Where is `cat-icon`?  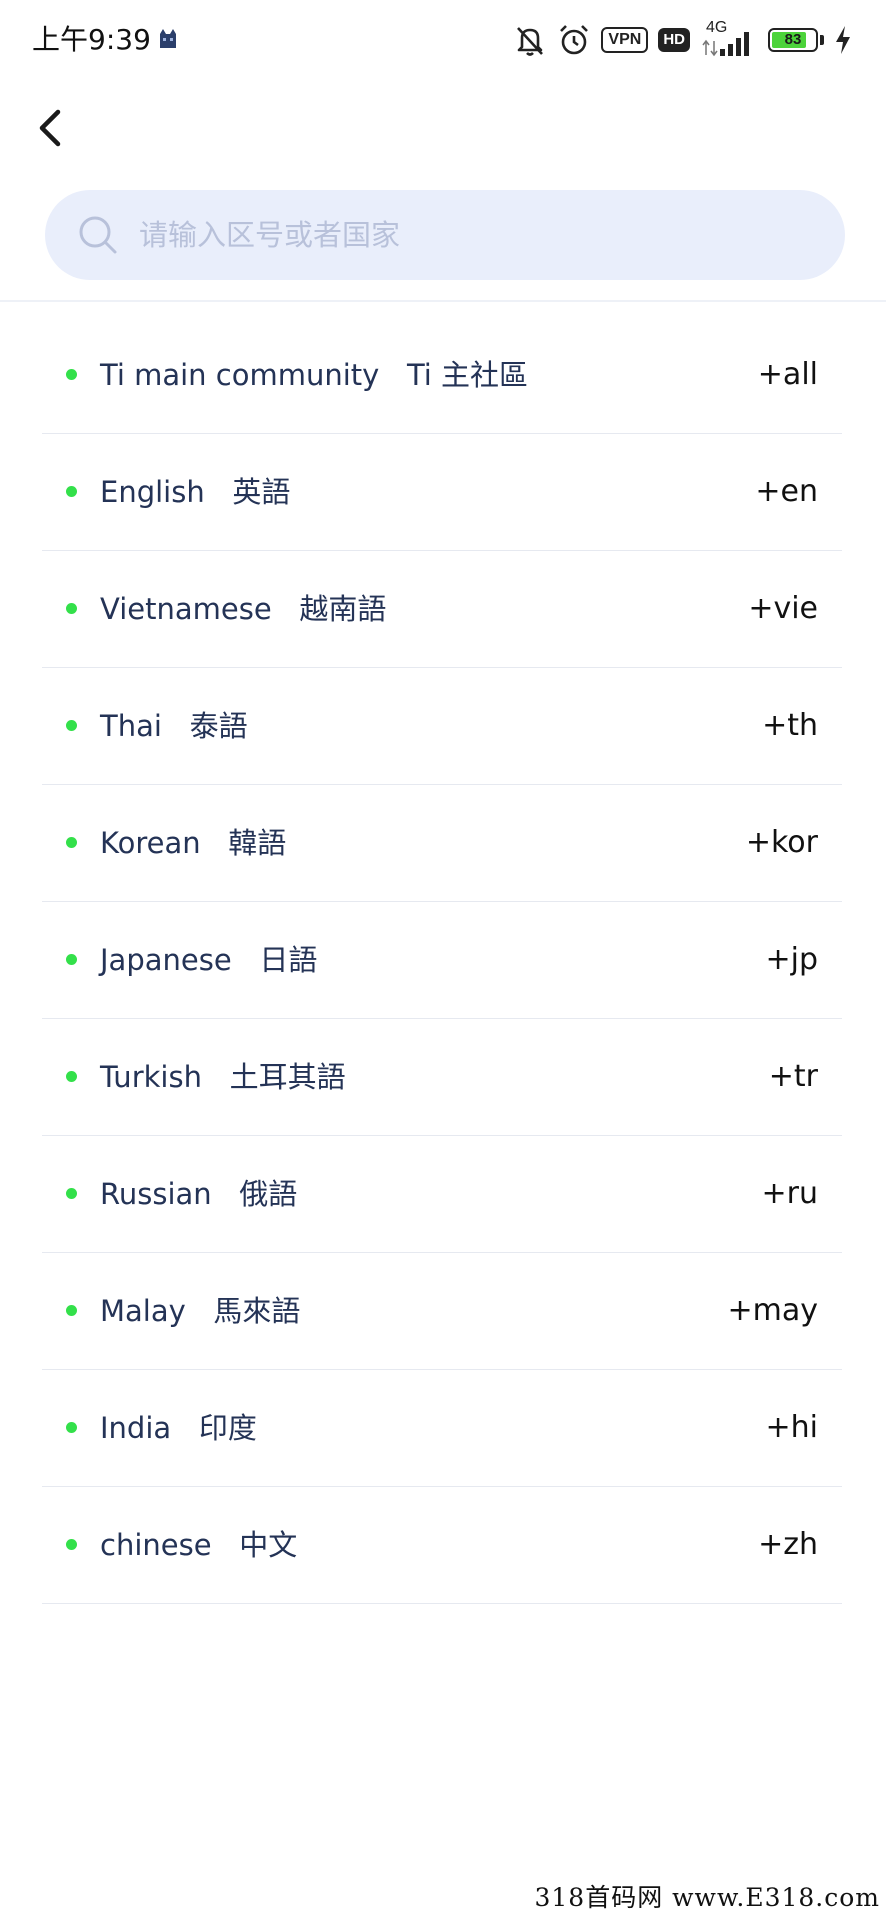 cat-icon is located at coordinates (168, 38).